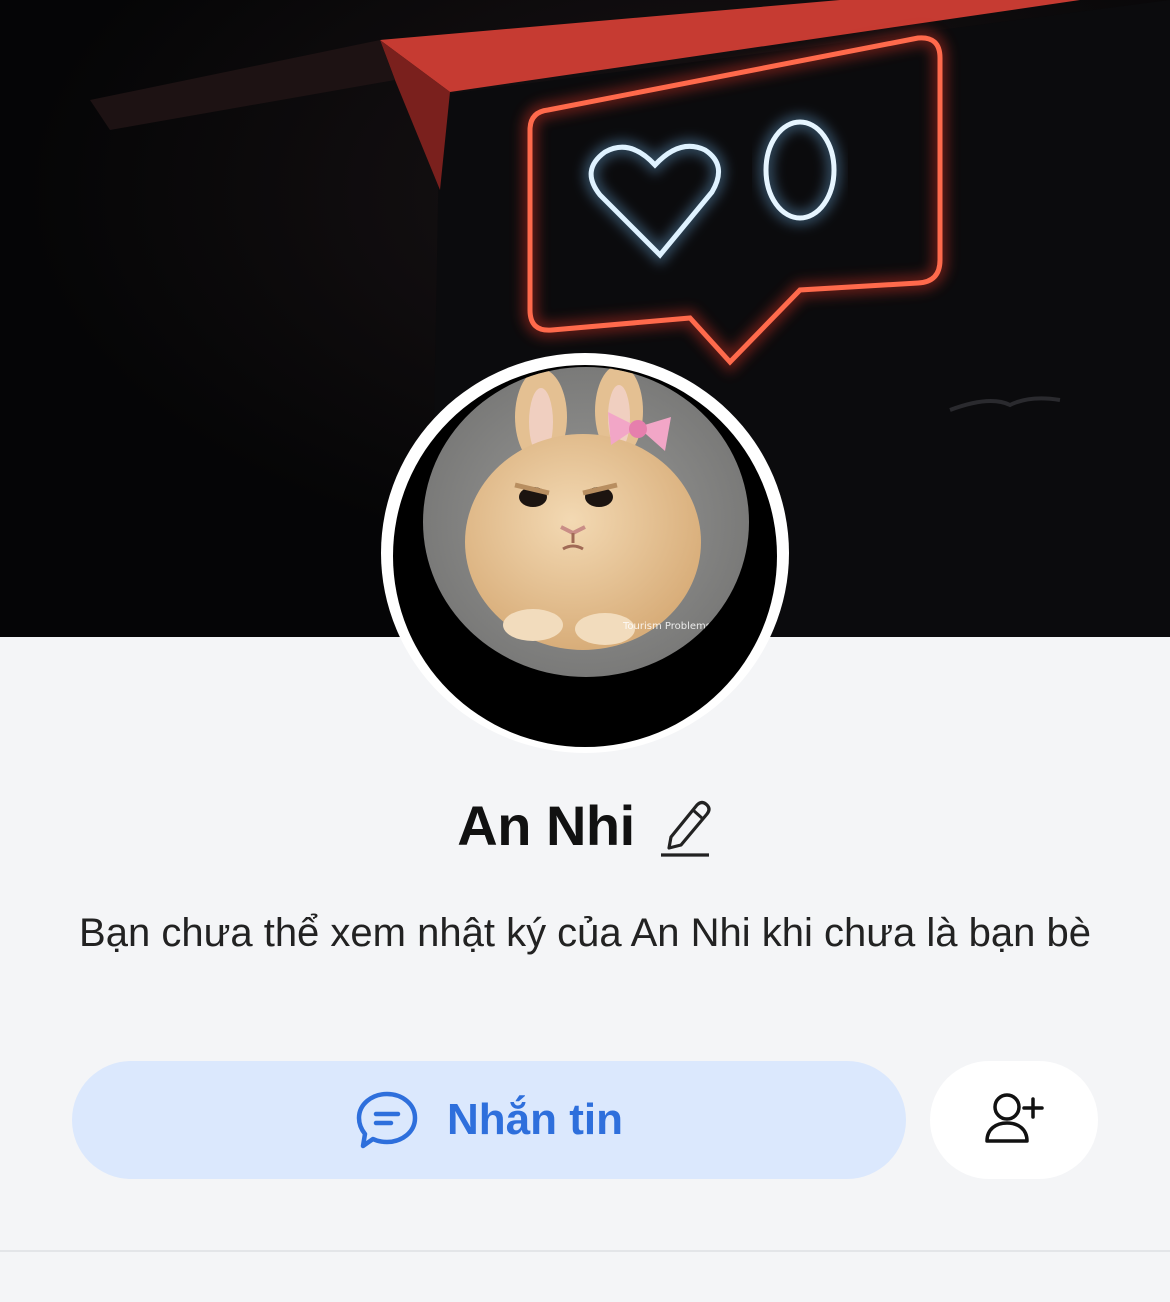  I want to click on add-friend-icon, so click(1014, 1120).